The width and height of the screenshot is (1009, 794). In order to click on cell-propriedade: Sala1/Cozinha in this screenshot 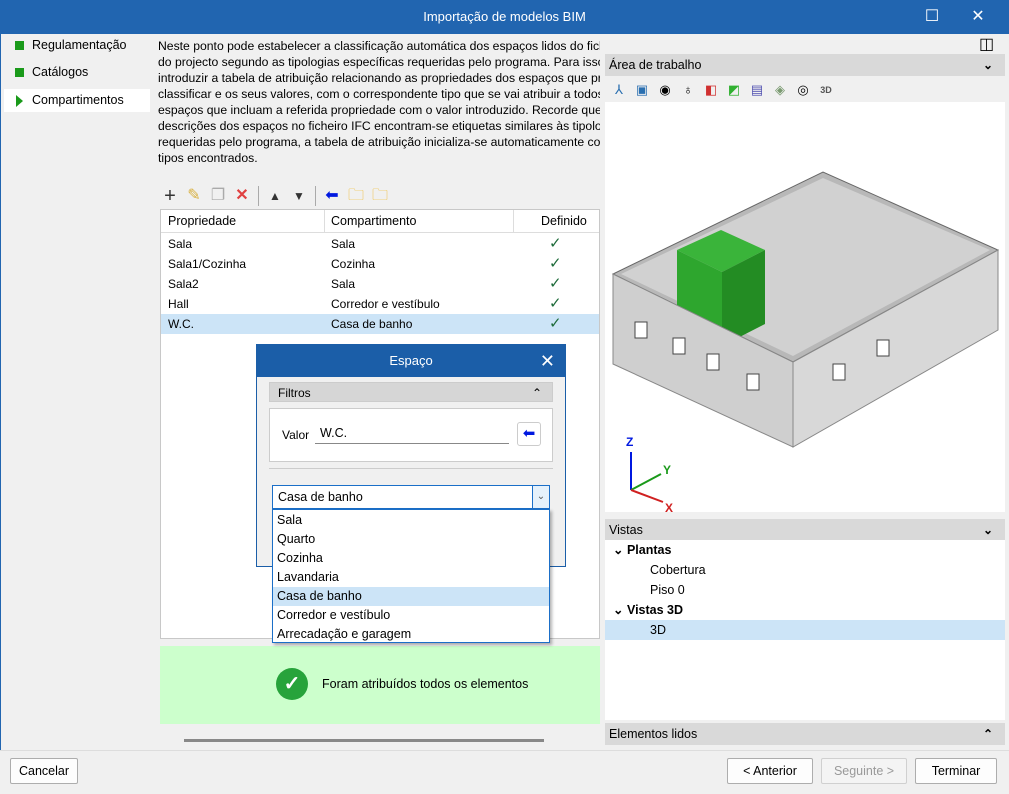, I will do `click(207, 264)`.